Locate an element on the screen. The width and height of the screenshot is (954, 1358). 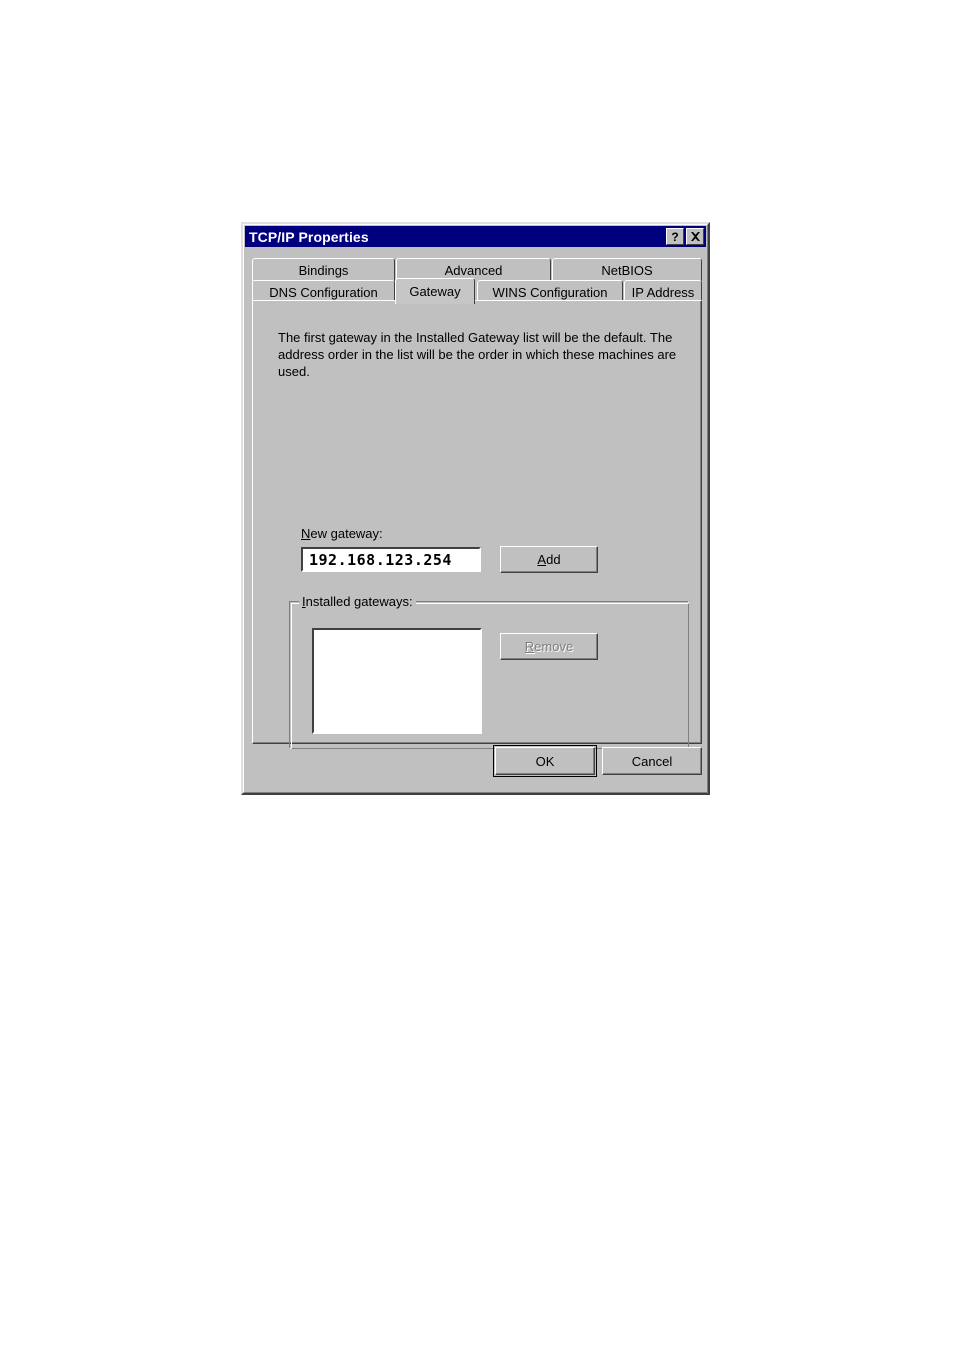
tab-wins-configuration-label: WINS Configuration is located at coordinates (550, 292).